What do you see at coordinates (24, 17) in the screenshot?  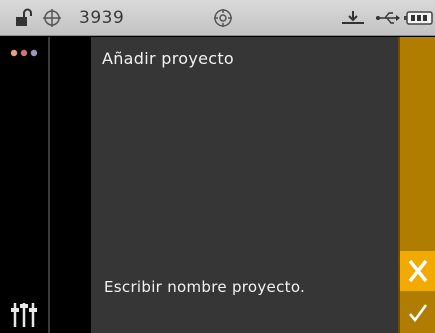 I see `lock-open-icon` at bounding box center [24, 17].